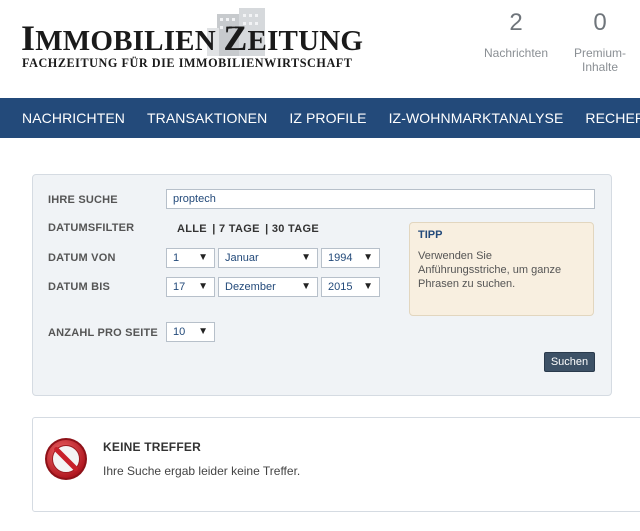 Image resolution: width=640 pixels, height=531 pixels. I want to click on search-input: proptech, so click(380, 199).